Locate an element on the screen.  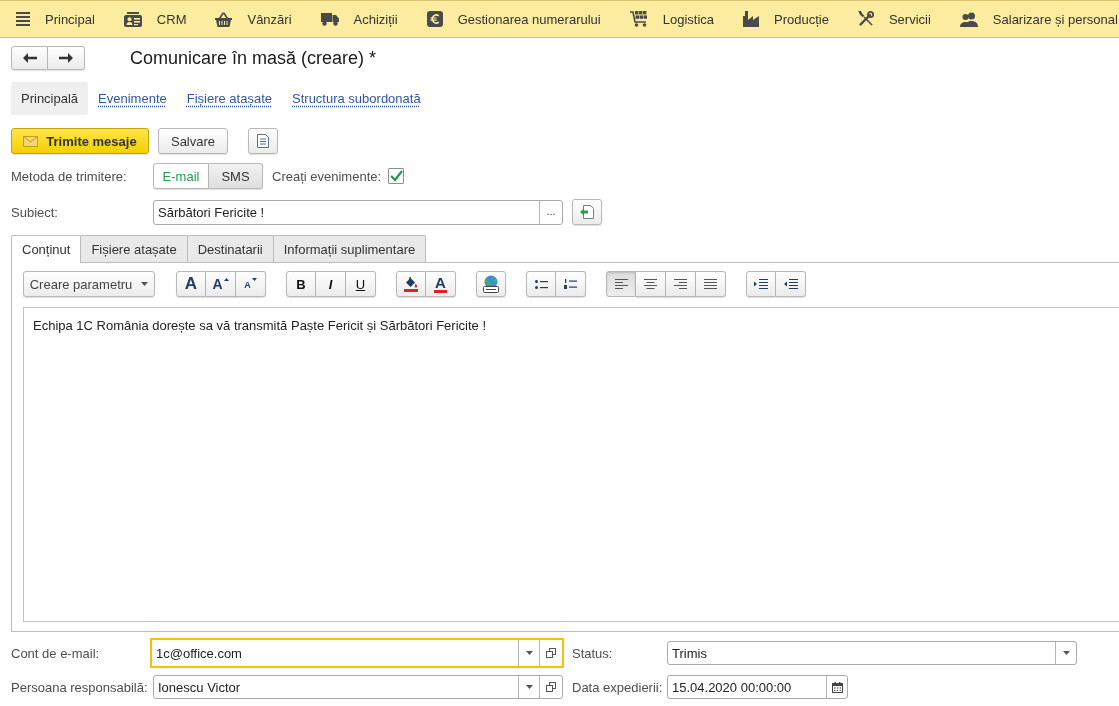
segment-option: SMS is located at coordinates (236, 176).